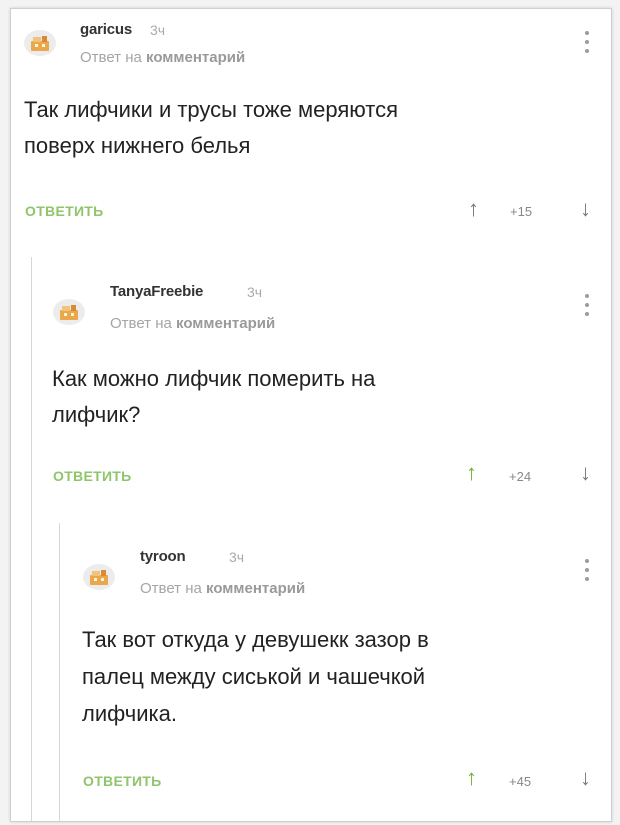 This screenshot has height=825, width=620. What do you see at coordinates (211, 109) in the screenshot?
I see `comment-text-line: Так лифчики и трусы тоже меряются` at bounding box center [211, 109].